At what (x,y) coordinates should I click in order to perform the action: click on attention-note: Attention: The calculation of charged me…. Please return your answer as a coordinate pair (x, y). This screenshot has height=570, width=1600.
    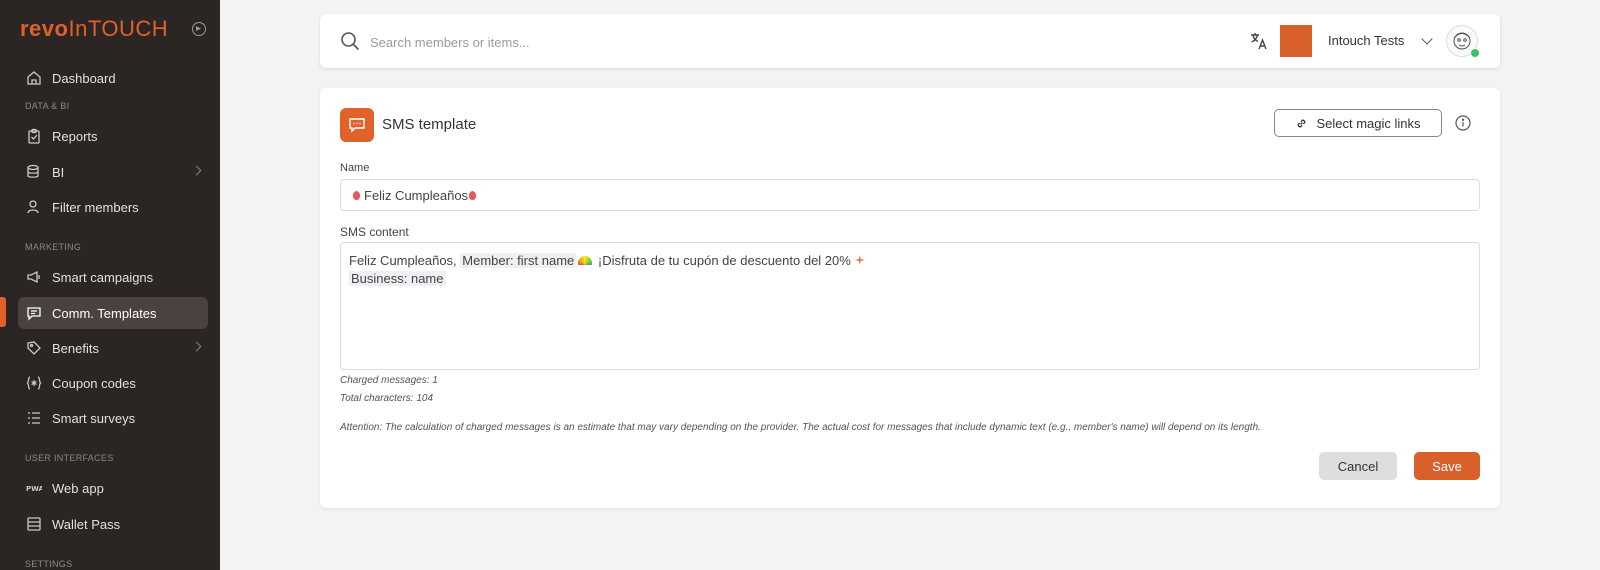
    Looking at the image, I should click on (800, 427).